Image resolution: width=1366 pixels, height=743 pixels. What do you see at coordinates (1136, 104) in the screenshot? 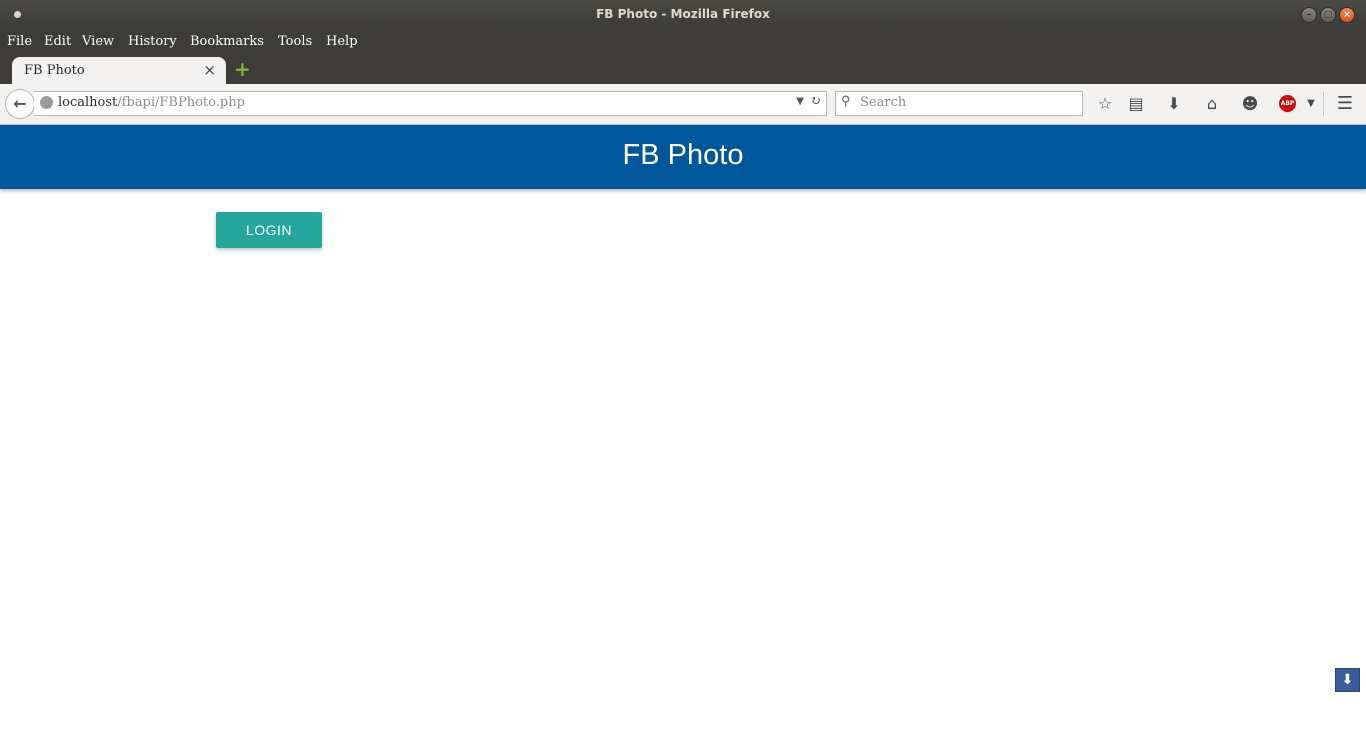
I see `reading-list-icon: ▤` at bounding box center [1136, 104].